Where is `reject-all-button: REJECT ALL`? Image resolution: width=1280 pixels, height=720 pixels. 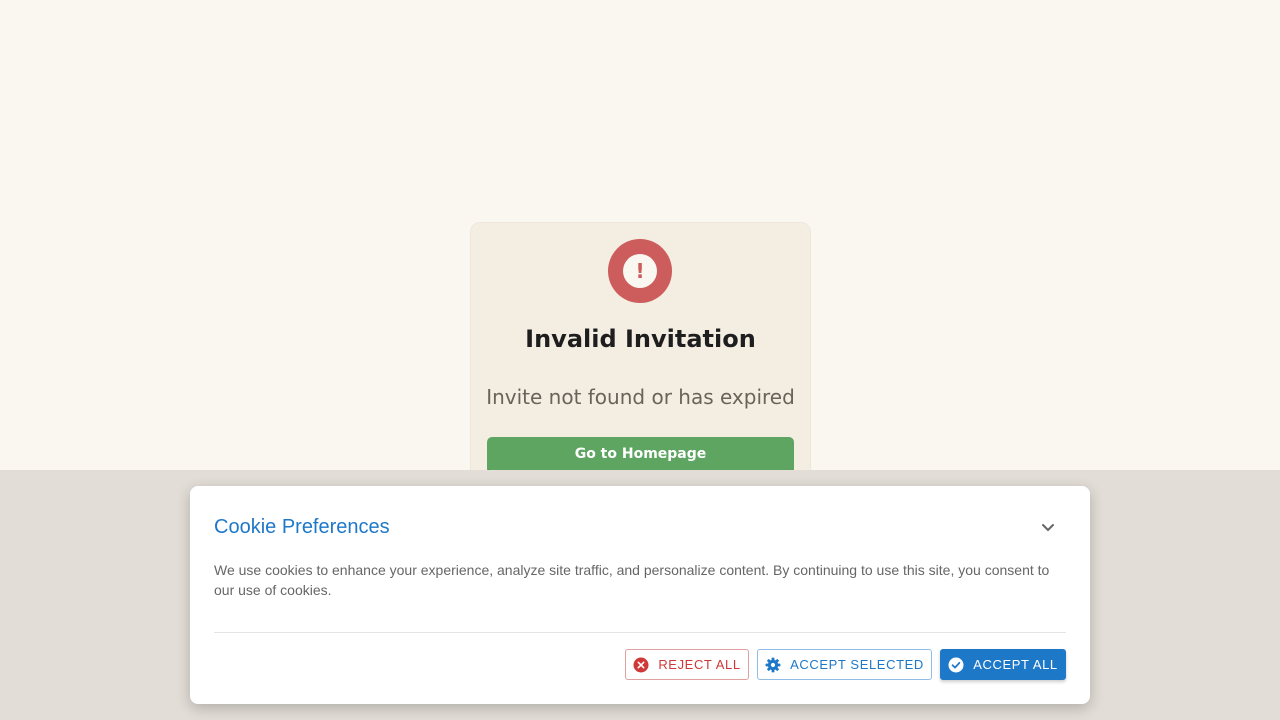
reject-all-button: REJECT ALL is located at coordinates (687, 664).